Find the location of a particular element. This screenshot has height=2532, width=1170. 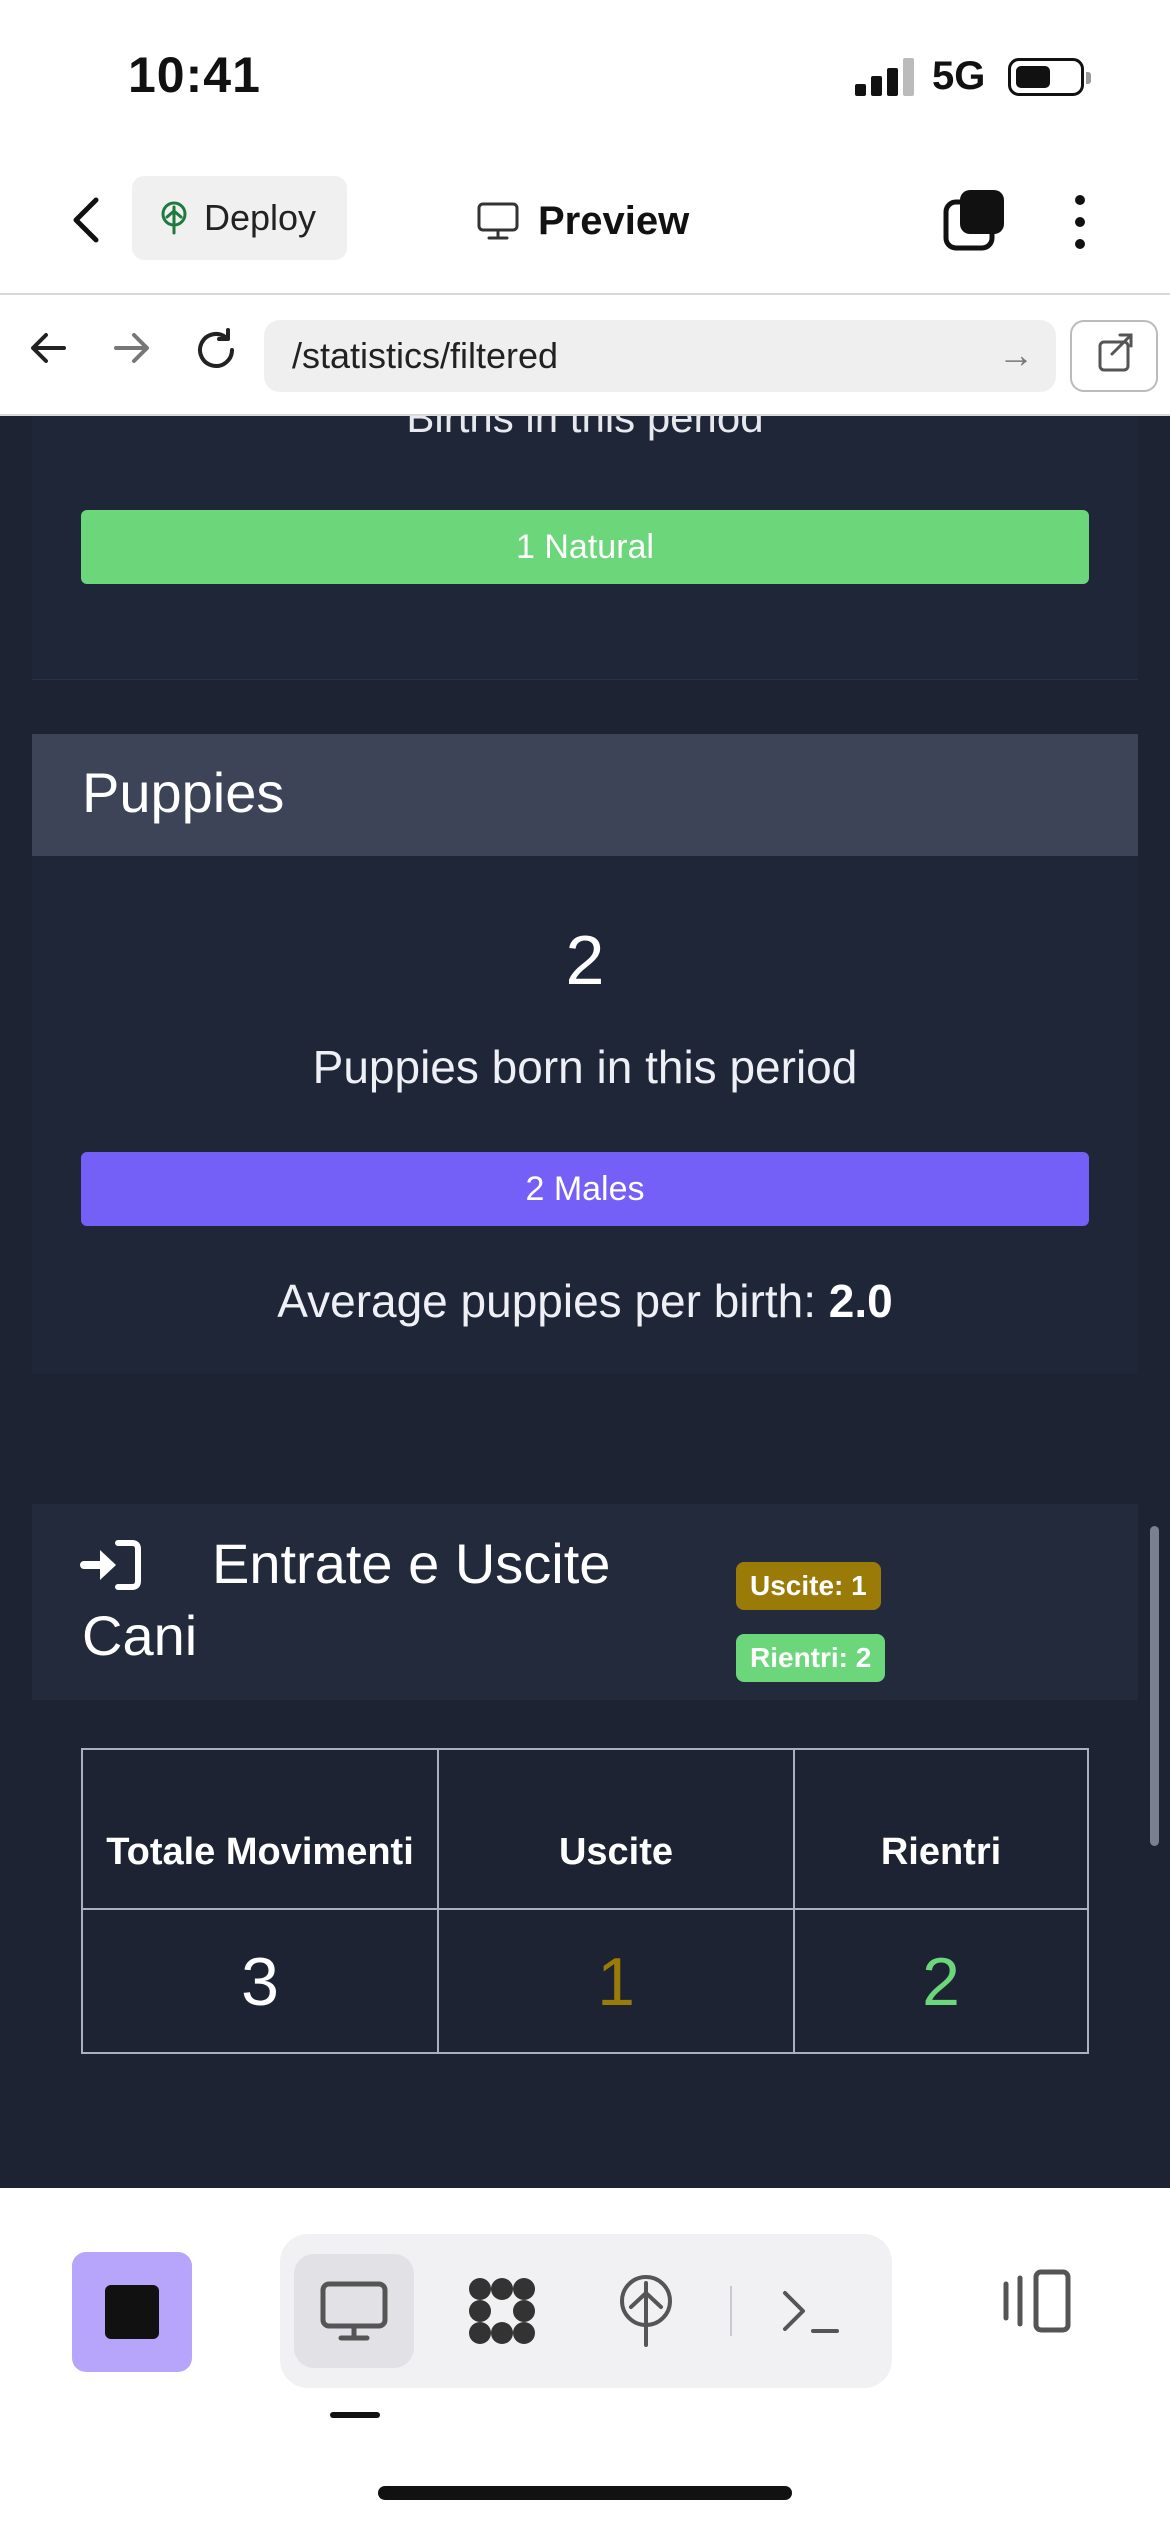

url-go-icon: → is located at coordinates (1016, 355).